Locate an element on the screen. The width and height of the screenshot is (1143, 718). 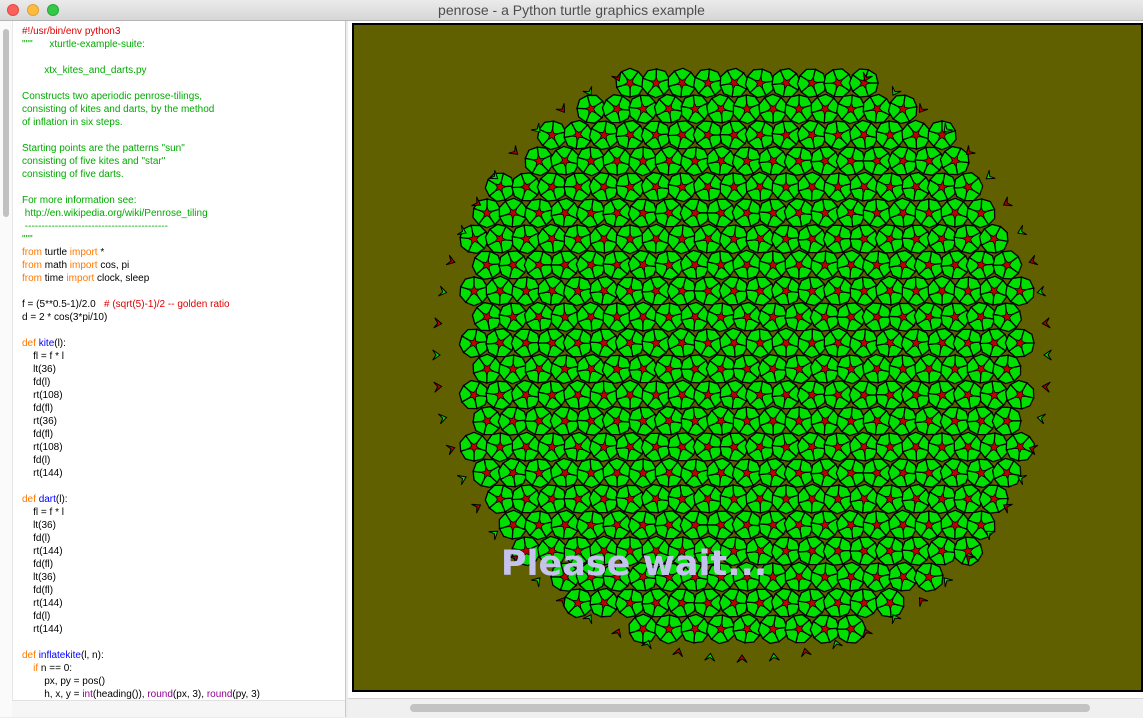
code-line: lt(36) is located at coordinates (141, 577).